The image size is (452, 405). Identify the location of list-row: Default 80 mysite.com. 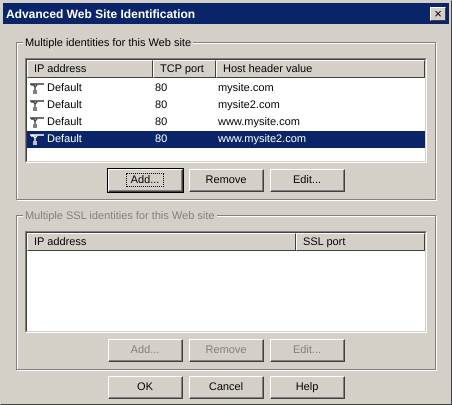
(226, 88).